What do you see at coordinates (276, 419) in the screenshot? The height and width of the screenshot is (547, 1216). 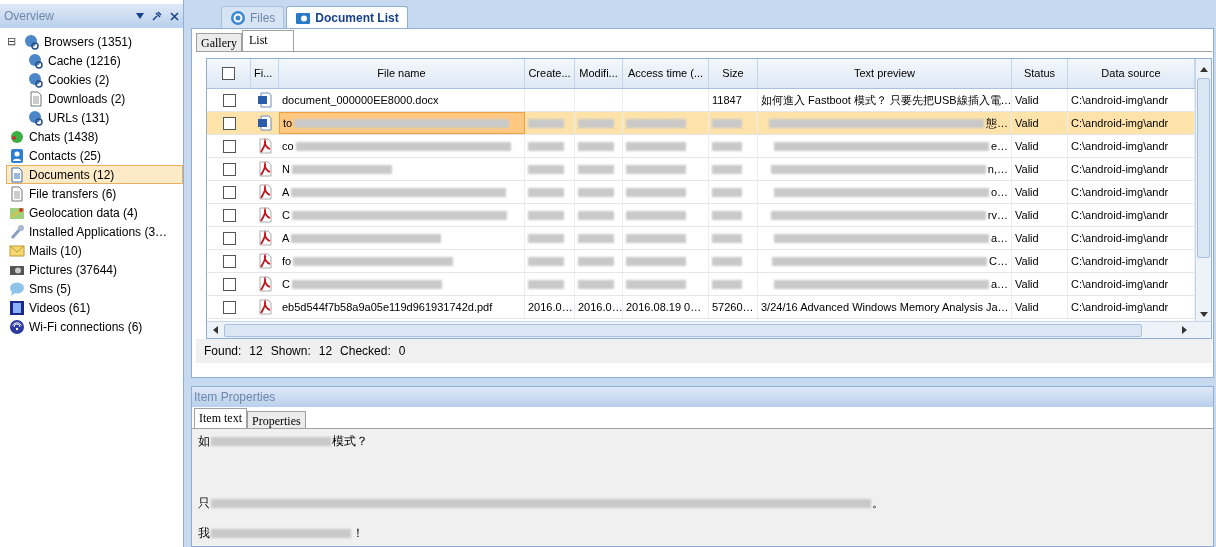 I see `properties-tab: Properties` at bounding box center [276, 419].